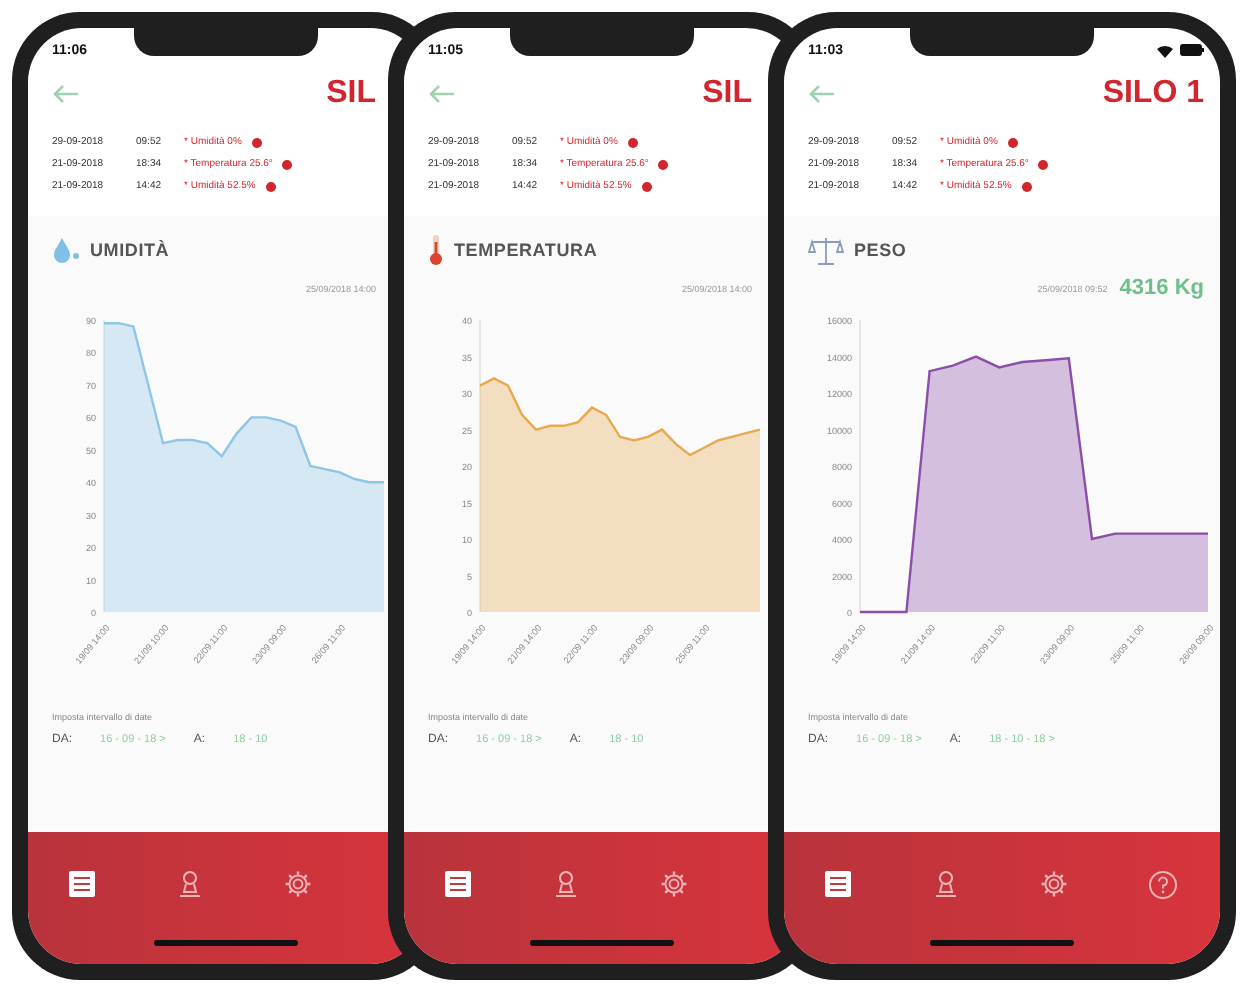  Describe the element at coordinates (1161, 288) in the screenshot. I see `reading-value: 4316 Kg` at that location.